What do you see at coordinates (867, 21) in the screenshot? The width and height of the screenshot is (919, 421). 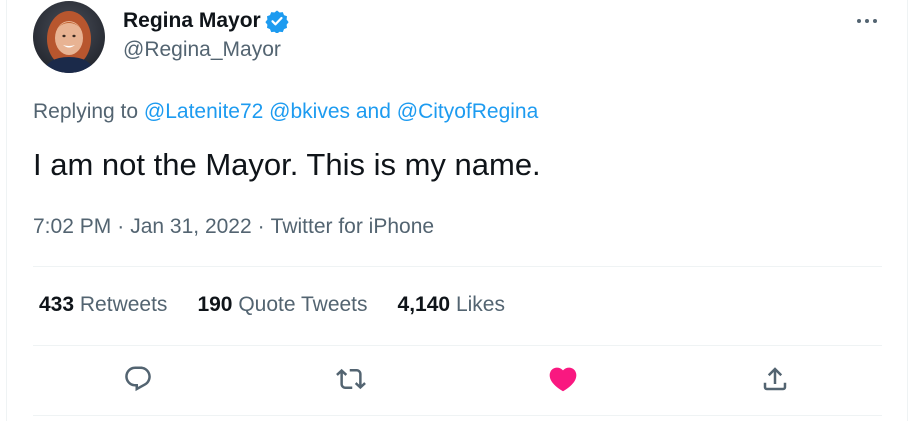 I see `more-options-icon` at bounding box center [867, 21].